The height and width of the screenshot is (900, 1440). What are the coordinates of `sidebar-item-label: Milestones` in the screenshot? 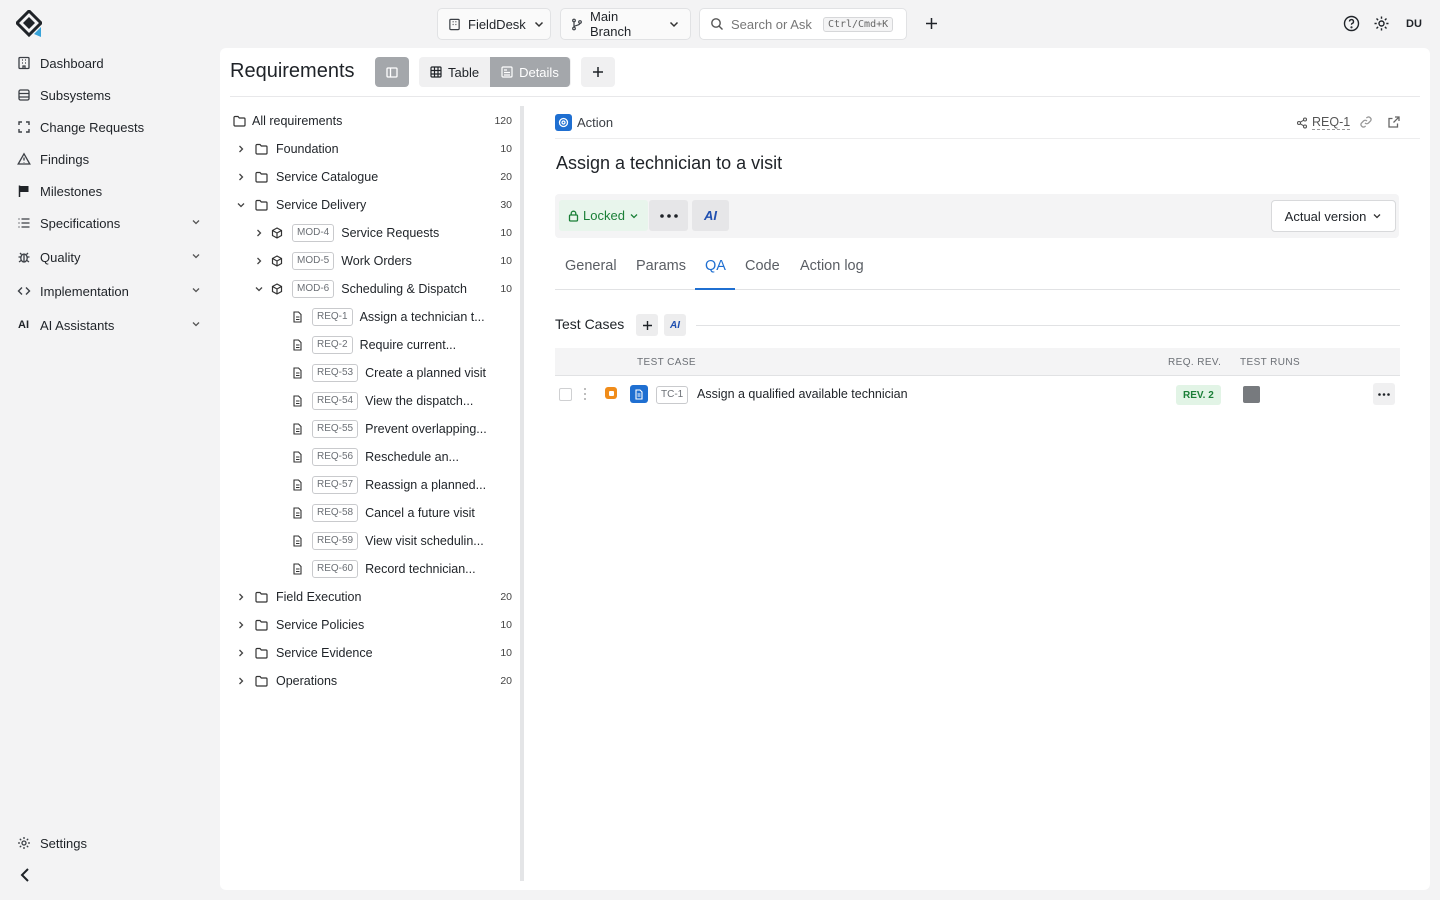 It's located at (71, 191).